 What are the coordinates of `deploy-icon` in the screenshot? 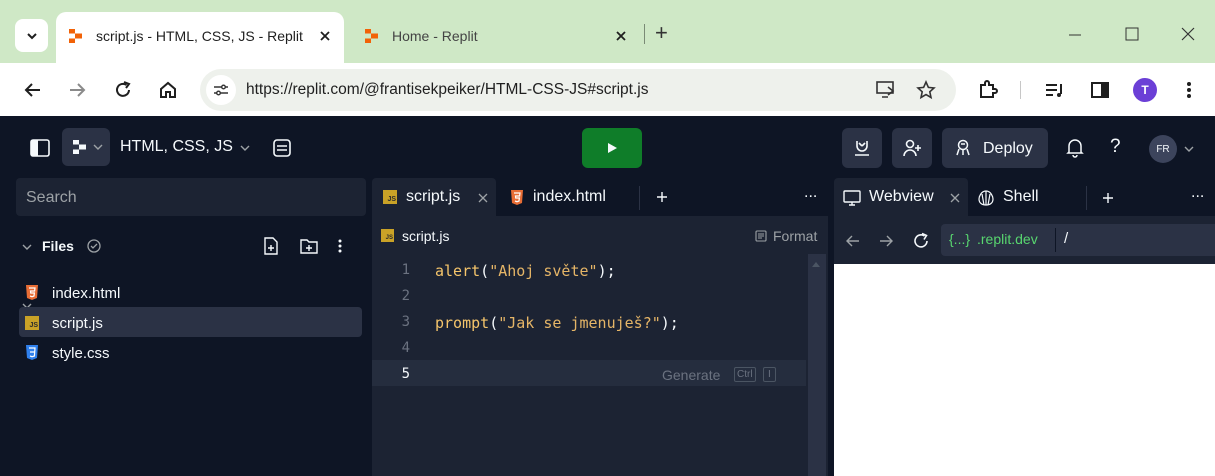 It's located at (963, 147).